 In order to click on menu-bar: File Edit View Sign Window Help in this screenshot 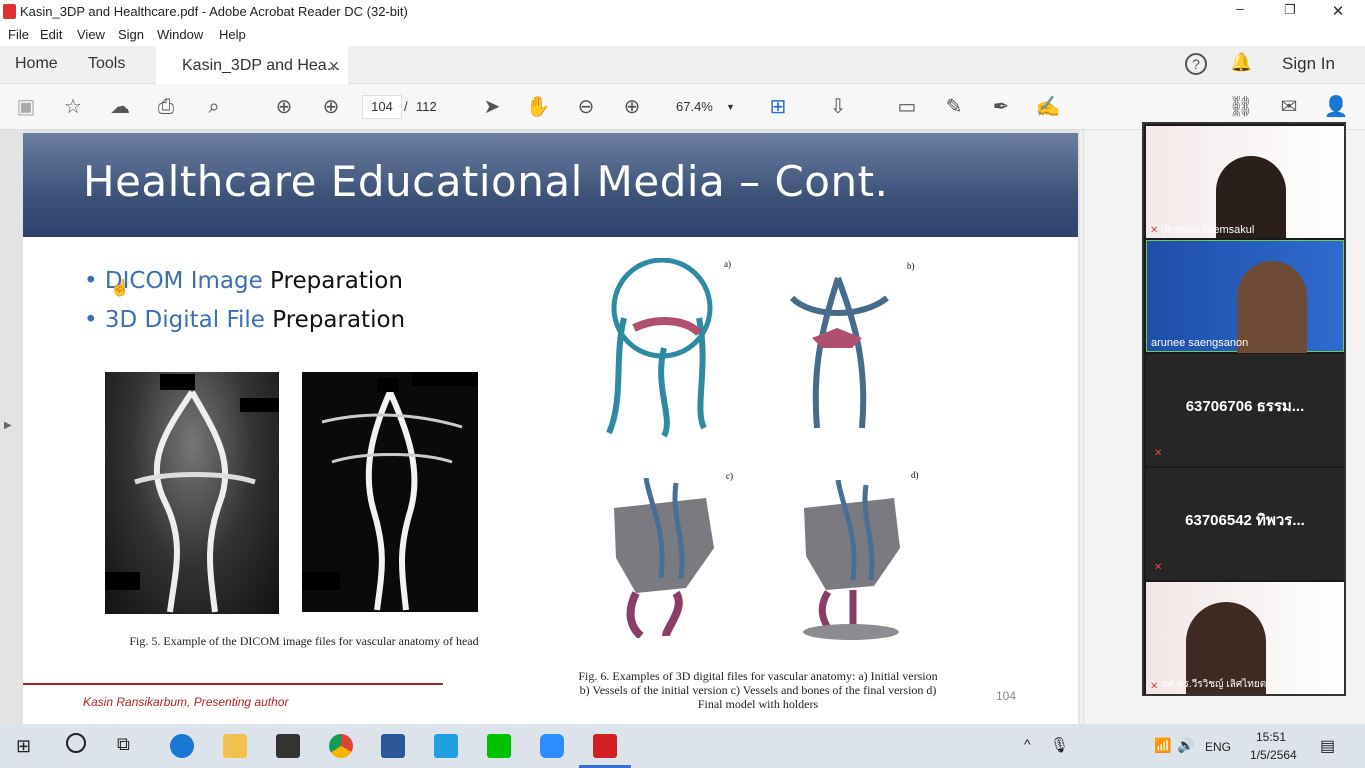, I will do `click(682, 35)`.